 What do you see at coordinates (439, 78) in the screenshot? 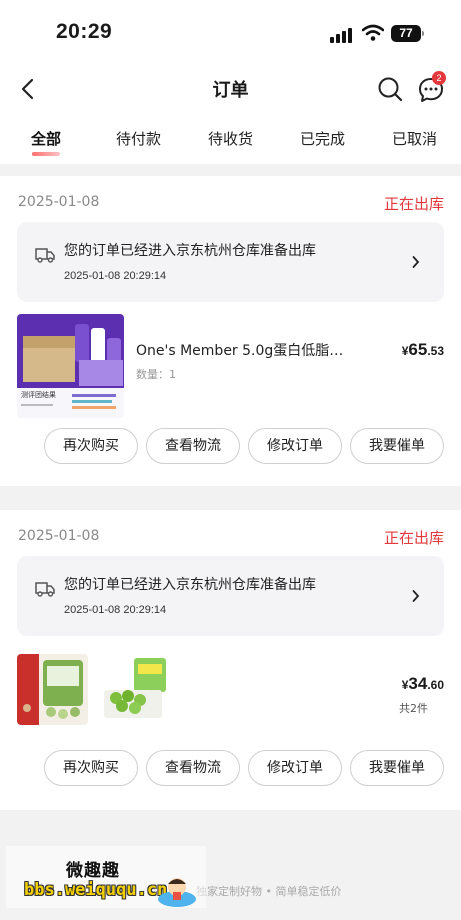
I see `message-badge: 2` at bounding box center [439, 78].